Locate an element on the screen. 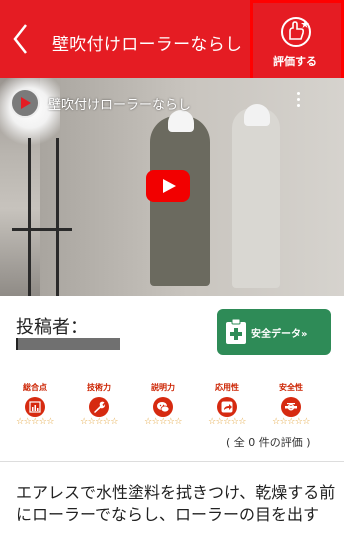  description-text: エアレスで水性塗料を拭きつけ、乾燥する前にローラーでならし、ローラーの目を出す is located at coordinates (176, 503).